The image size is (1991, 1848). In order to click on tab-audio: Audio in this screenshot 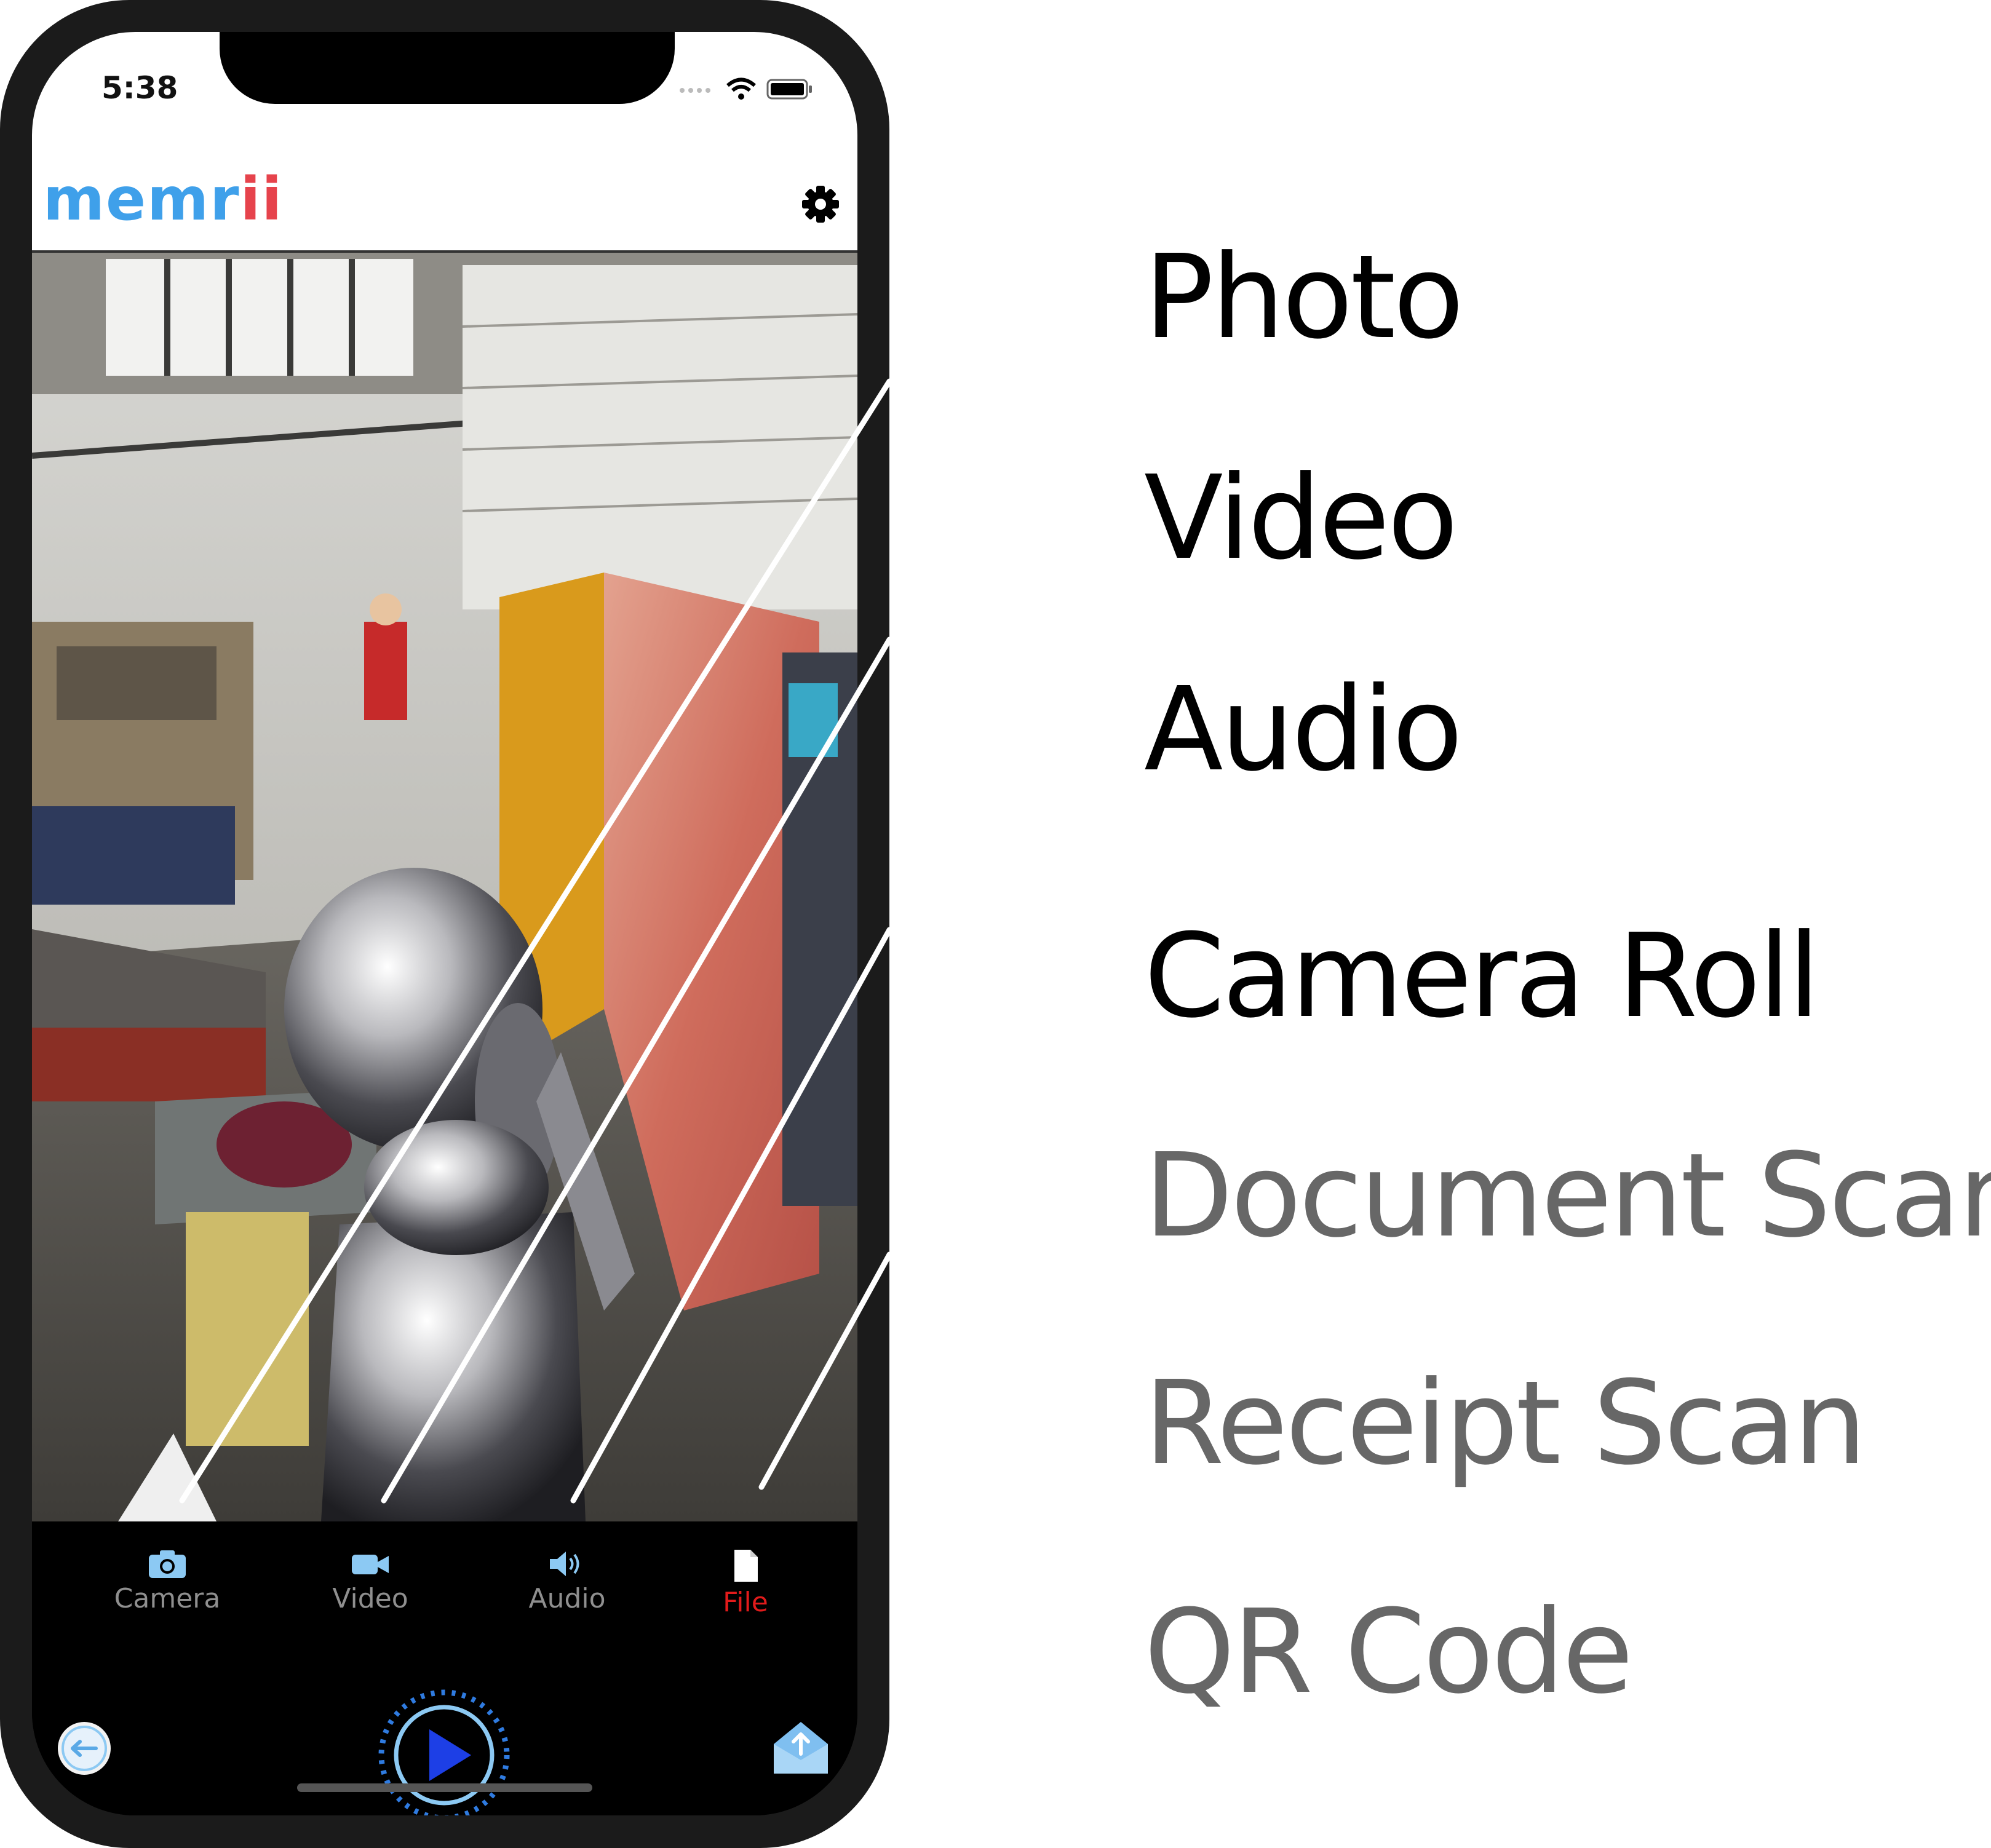, I will do `click(567, 1581)`.